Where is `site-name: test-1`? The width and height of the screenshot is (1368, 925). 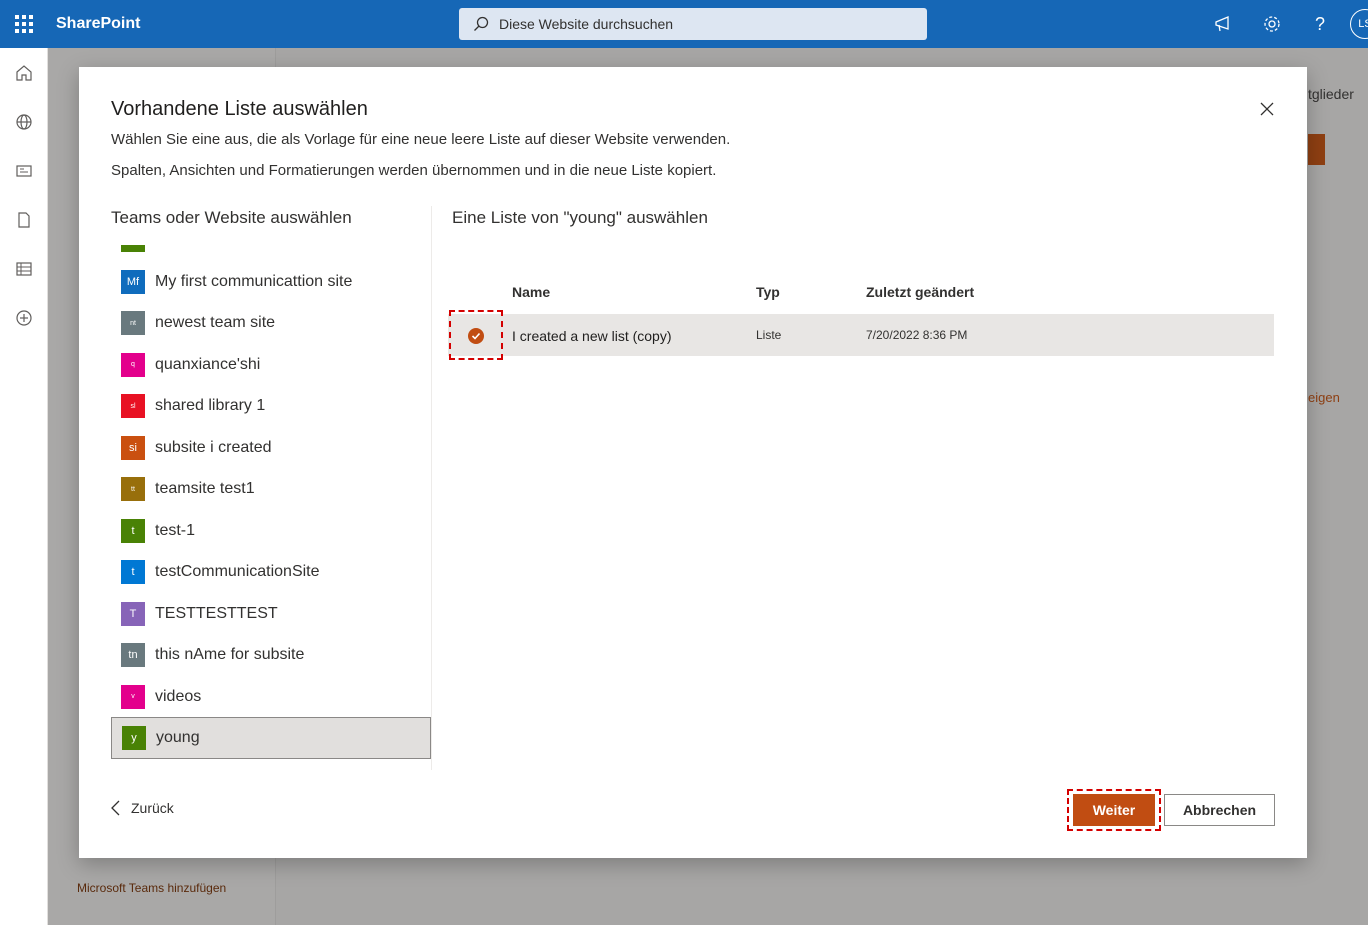 site-name: test-1 is located at coordinates (175, 530).